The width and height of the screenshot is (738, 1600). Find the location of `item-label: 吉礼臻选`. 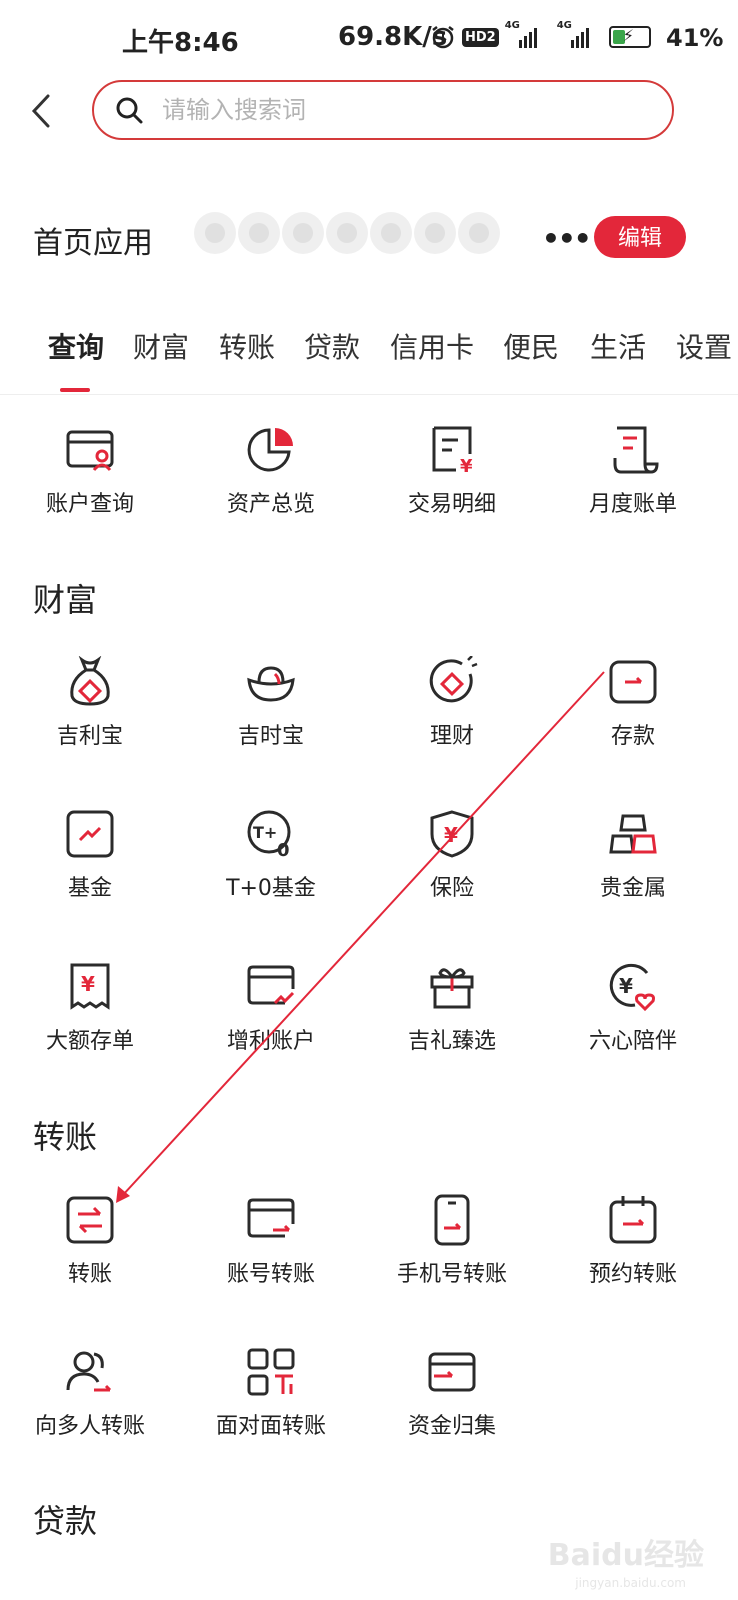

item-label: 吉礼臻选 is located at coordinates (451, 1041).